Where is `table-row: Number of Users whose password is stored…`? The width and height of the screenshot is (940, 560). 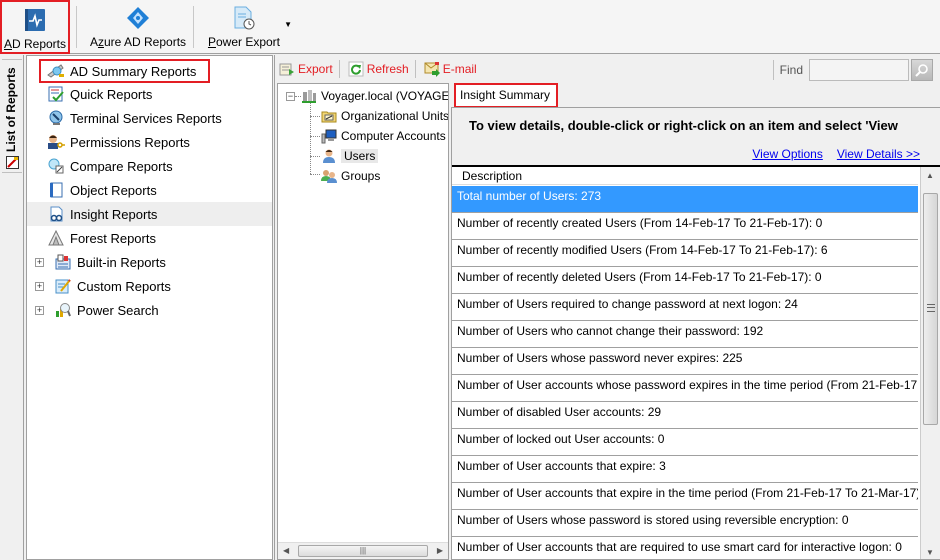 table-row: Number of Users whose password is stored… is located at coordinates (685, 523).